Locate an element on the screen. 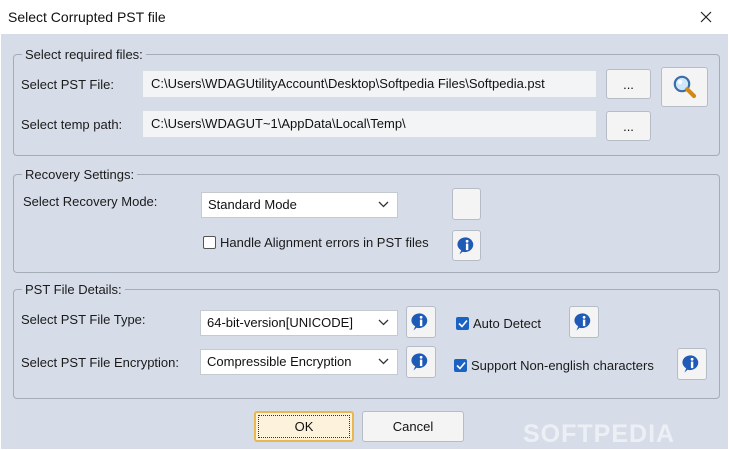 The width and height of the screenshot is (729, 450). alignment-info-button is located at coordinates (466, 245).